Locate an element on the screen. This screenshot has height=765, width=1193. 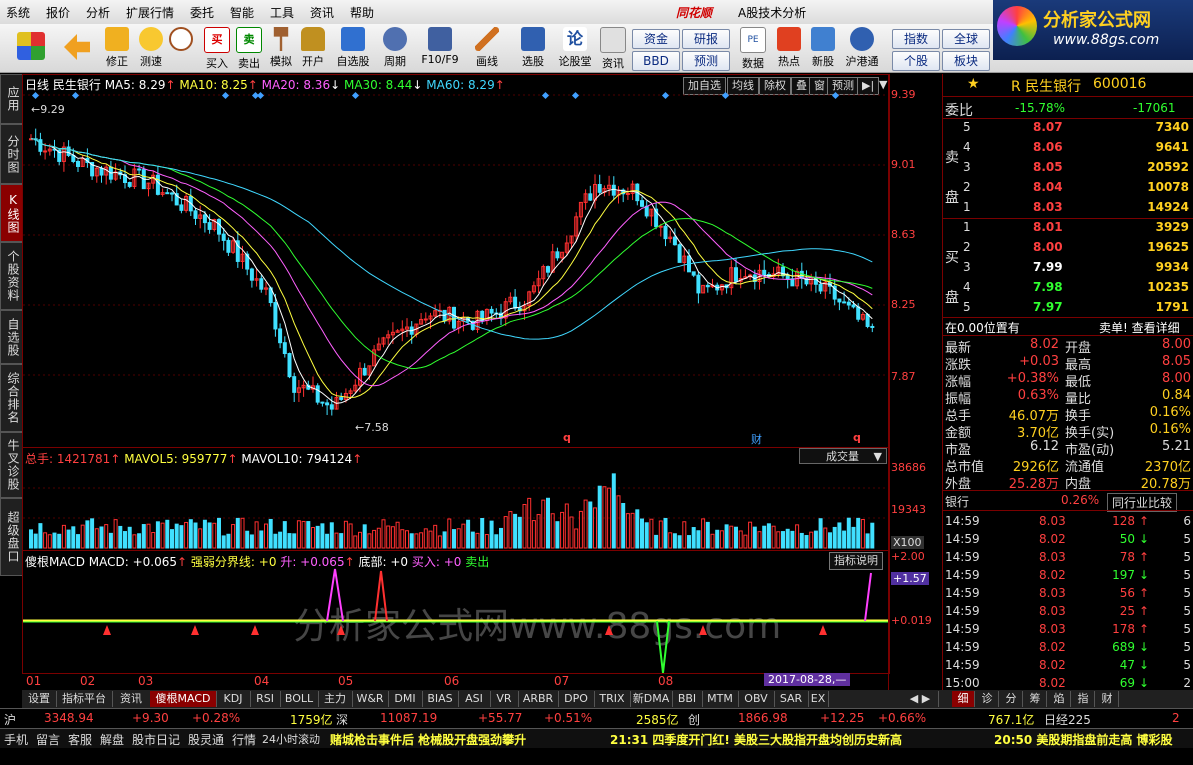
fix-button: 修正 is located at coordinates (117, 48).